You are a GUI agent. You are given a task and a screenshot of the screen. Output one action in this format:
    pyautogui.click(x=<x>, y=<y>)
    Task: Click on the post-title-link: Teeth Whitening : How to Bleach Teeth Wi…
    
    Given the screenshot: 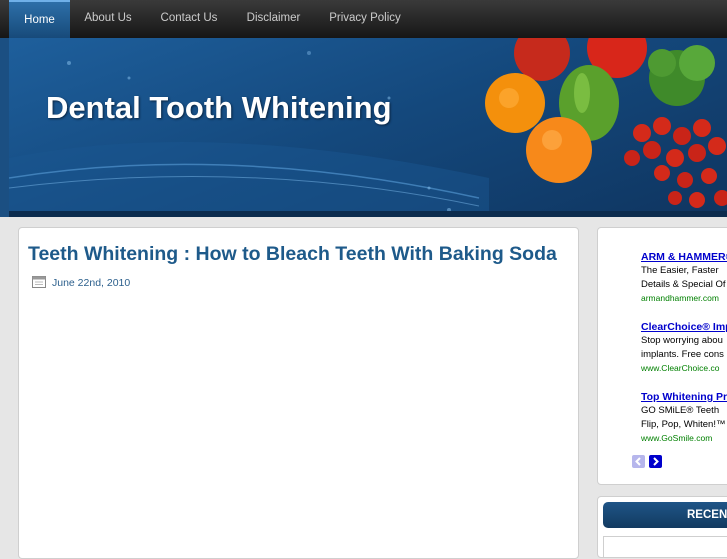 What is the action you would take?
    pyautogui.click(x=292, y=254)
    